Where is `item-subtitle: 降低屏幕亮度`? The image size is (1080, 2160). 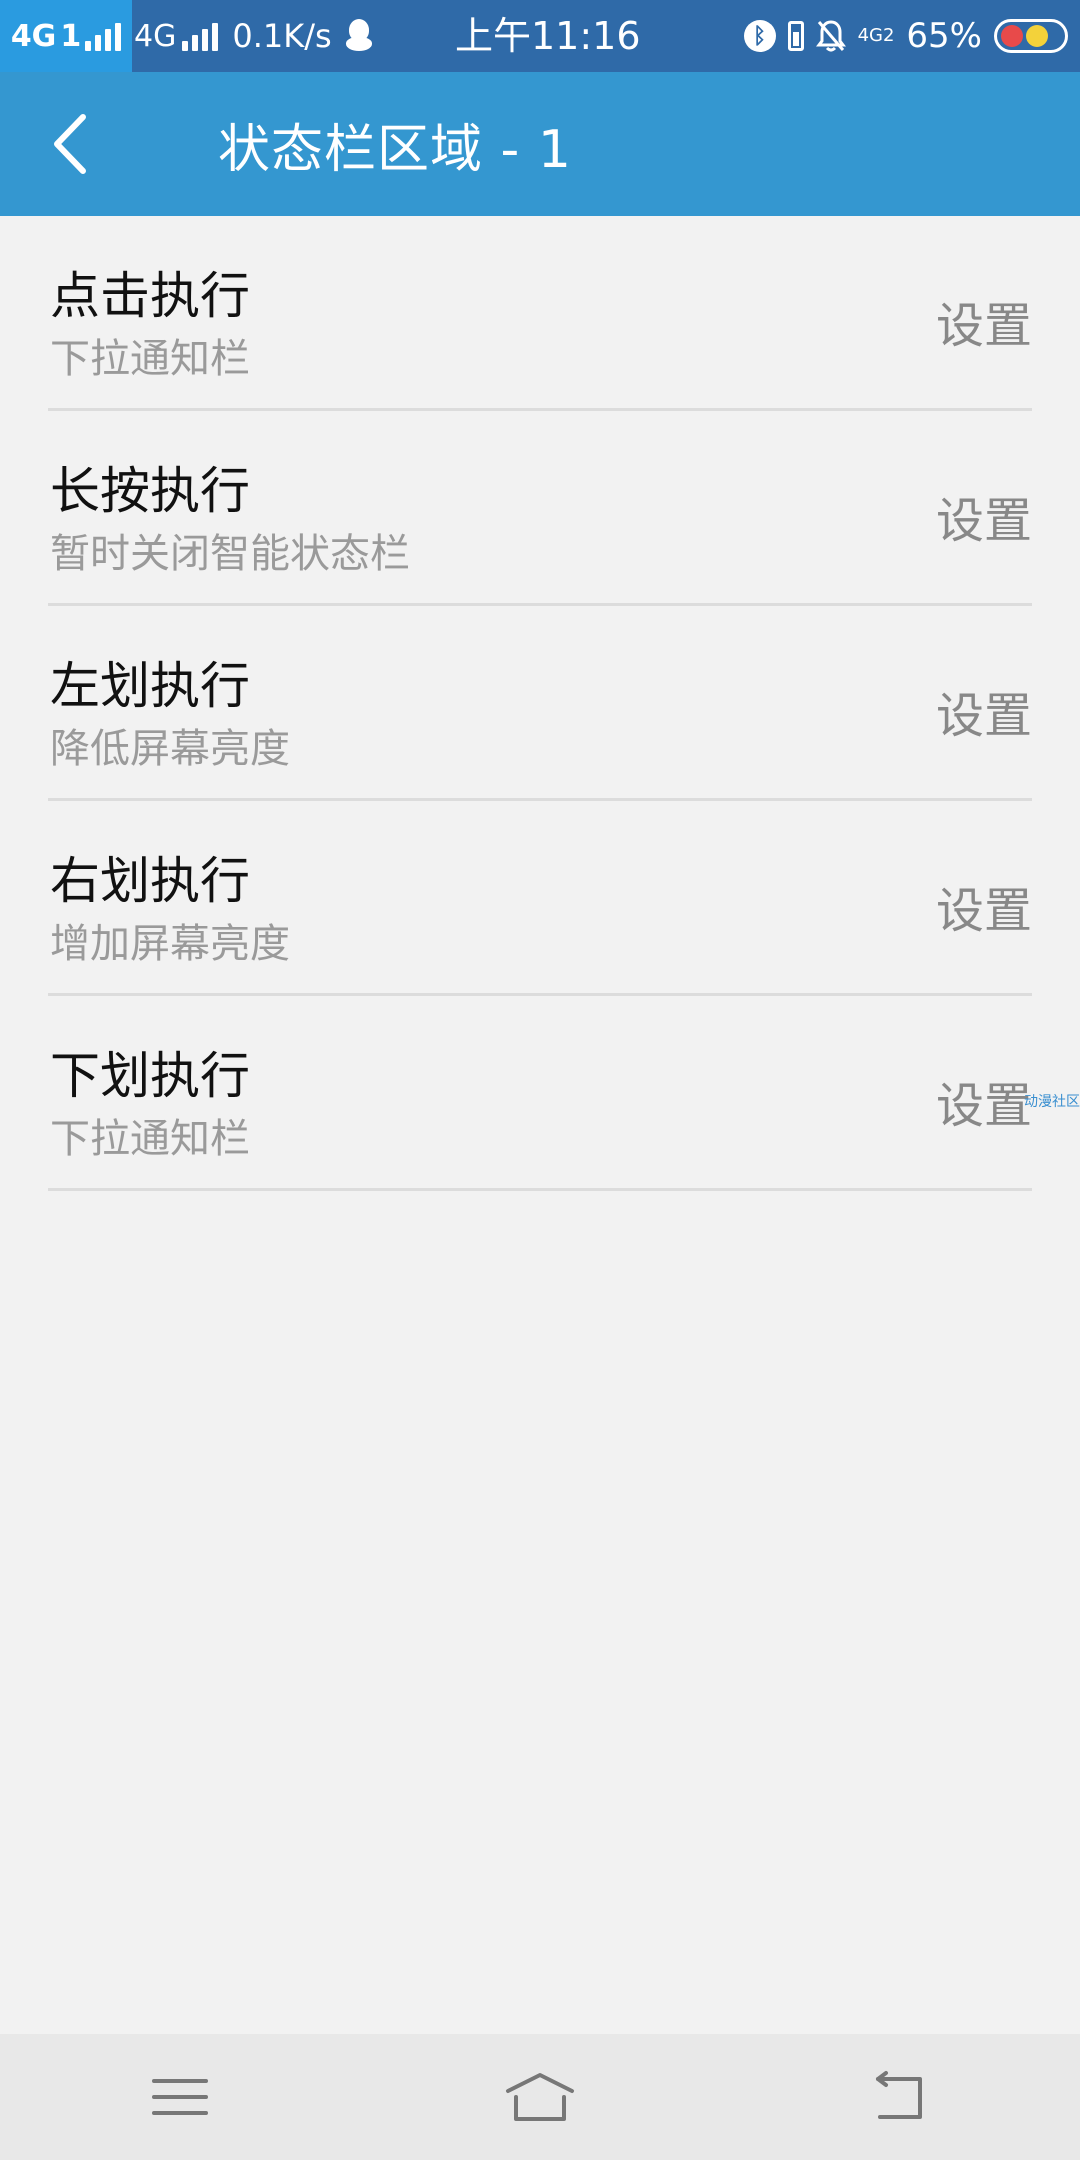 item-subtitle: 降低屏幕亮度 is located at coordinates (170, 749).